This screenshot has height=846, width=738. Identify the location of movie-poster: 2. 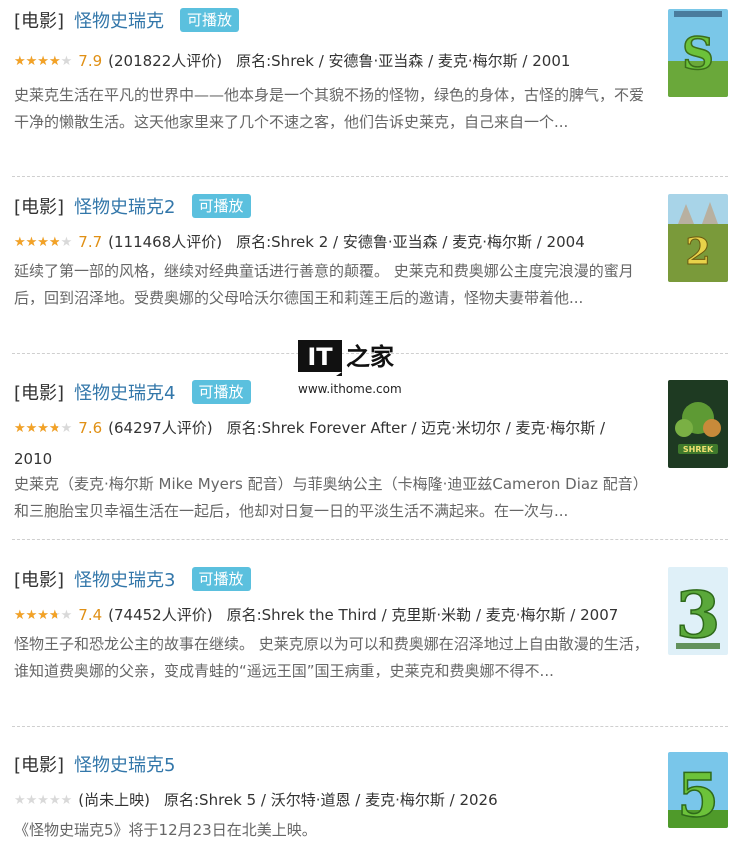
(698, 238).